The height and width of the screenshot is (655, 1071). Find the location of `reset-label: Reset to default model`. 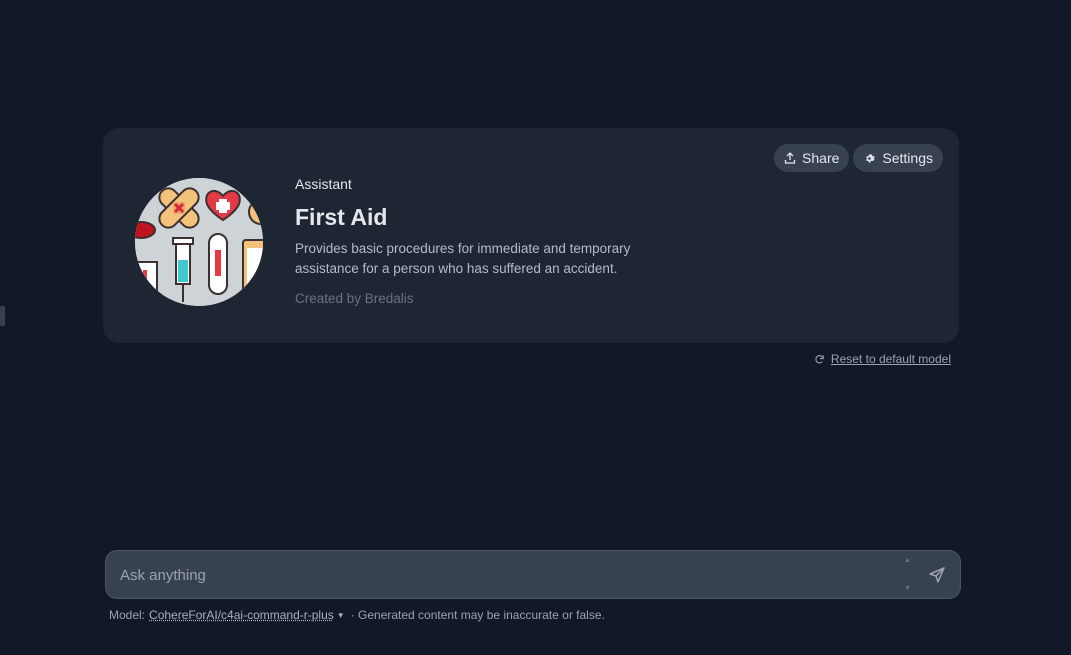

reset-label: Reset to default model is located at coordinates (890, 359).